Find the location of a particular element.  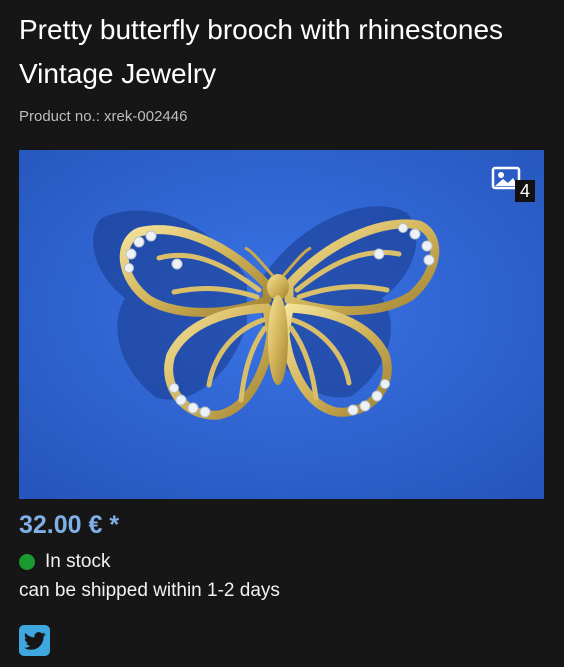

twitter-icon is located at coordinates (34, 640).